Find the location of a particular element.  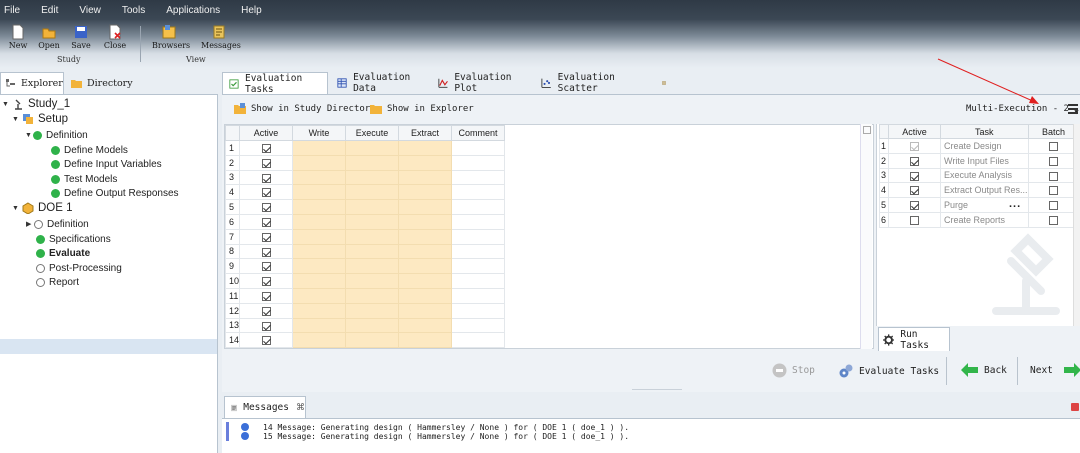

tree-node-post-processing: Post-Processing is located at coordinates (79, 268).